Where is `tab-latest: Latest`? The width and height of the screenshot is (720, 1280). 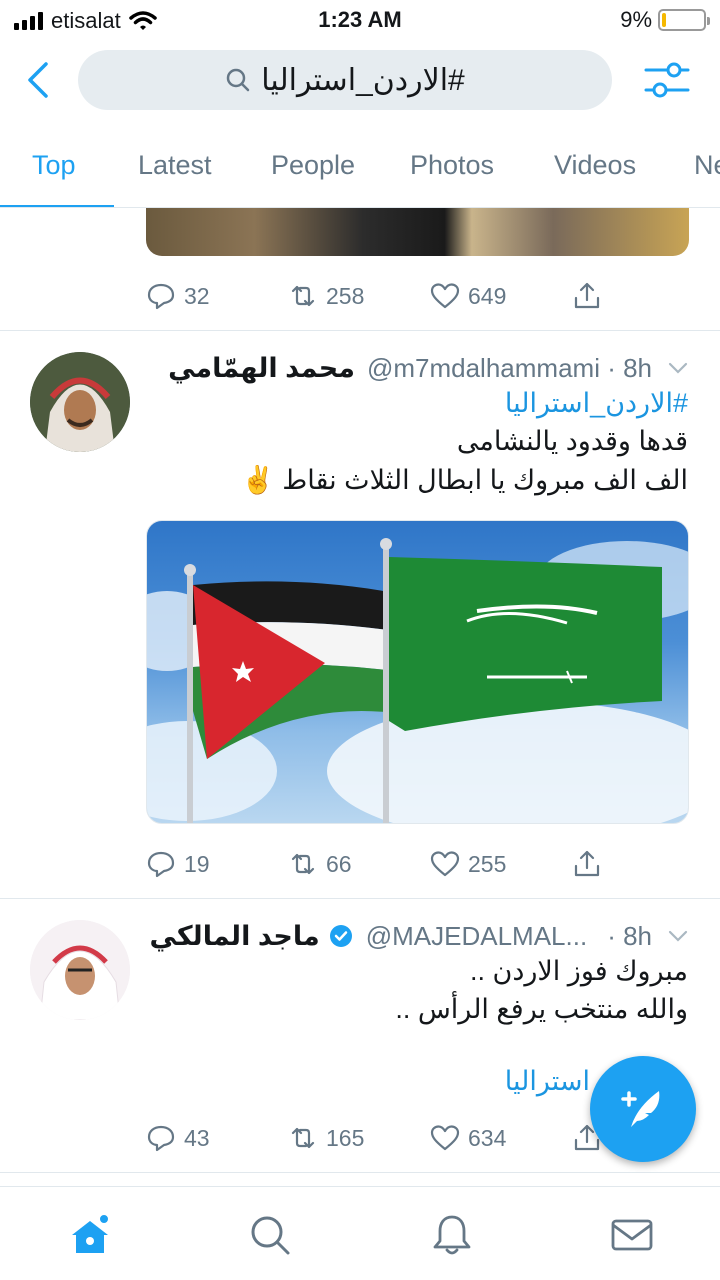
tab-latest: Latest is located at coordinates (175, 165).